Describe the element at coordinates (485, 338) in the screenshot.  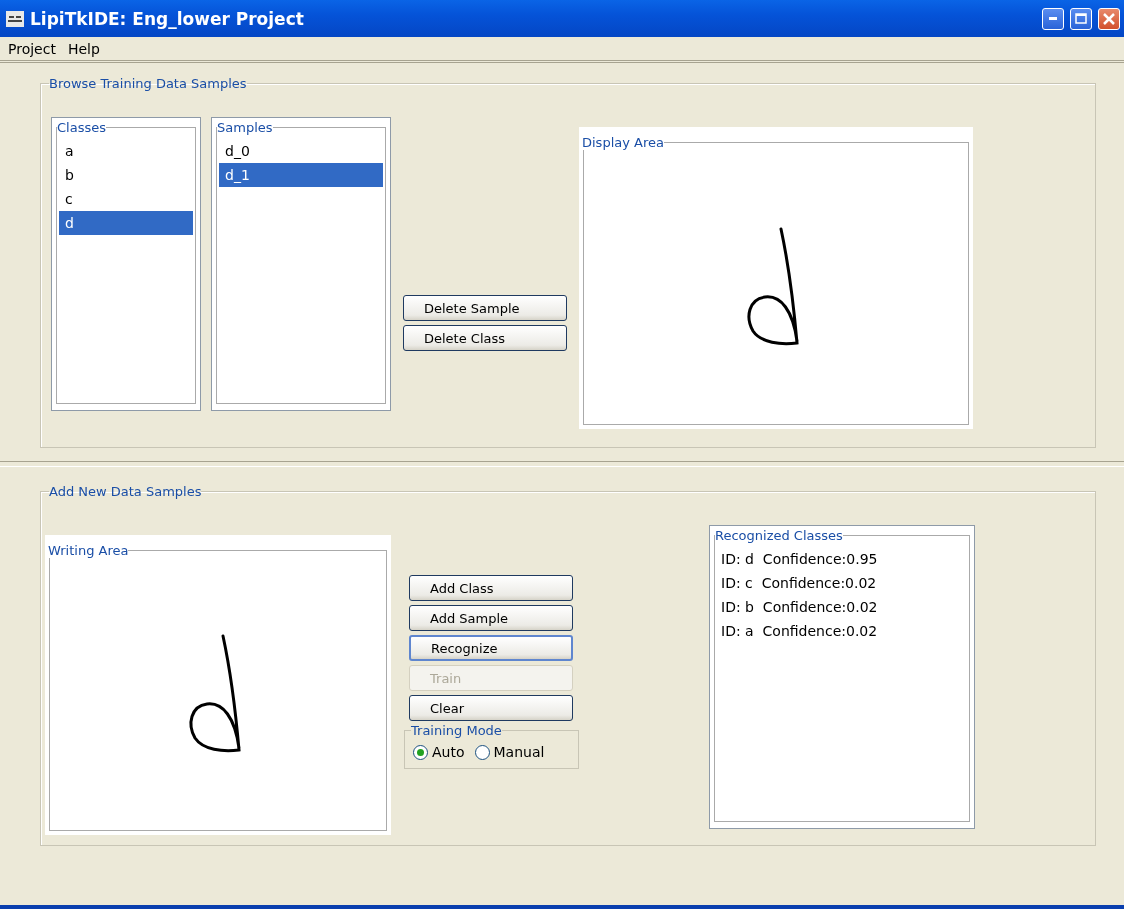
I see `action-button: Delete Class` at that location.